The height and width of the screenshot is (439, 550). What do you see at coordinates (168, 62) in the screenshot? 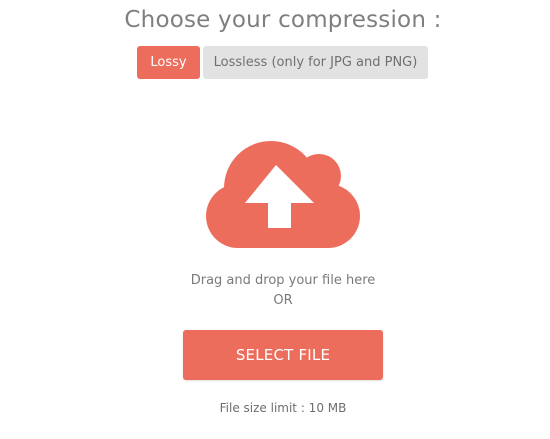
I see `tab-lossy: Lossy` at bounding box center [168, 62].